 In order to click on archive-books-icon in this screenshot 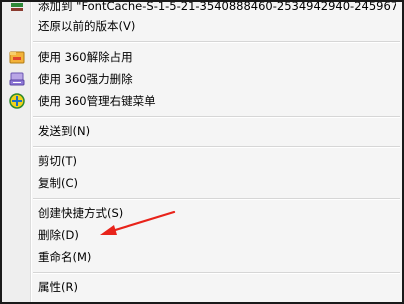, I will do `click(17, 7)`.